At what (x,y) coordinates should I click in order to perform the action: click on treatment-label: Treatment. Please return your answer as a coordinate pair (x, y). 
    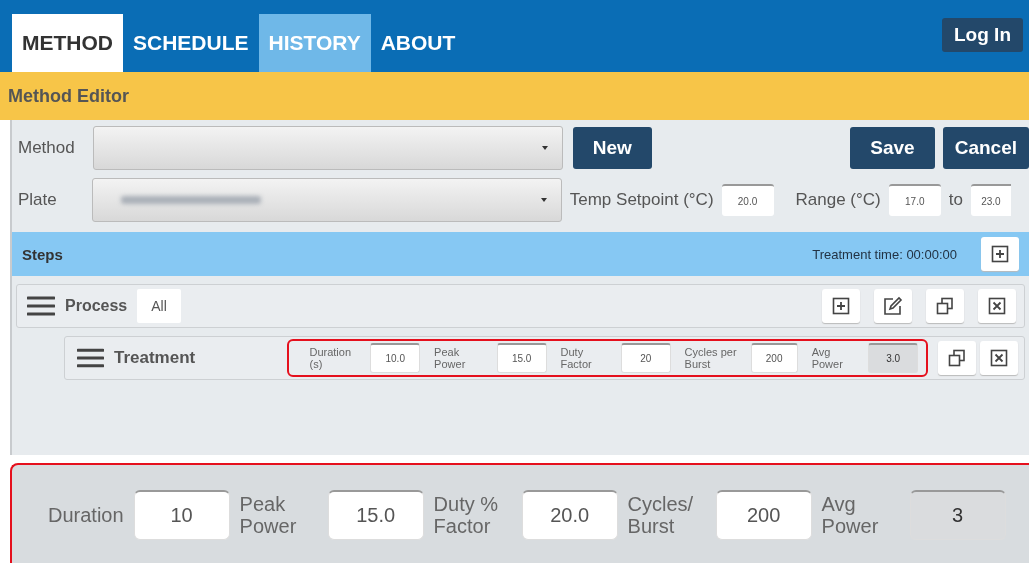
    Looking at the image, I should click on (155, 358).